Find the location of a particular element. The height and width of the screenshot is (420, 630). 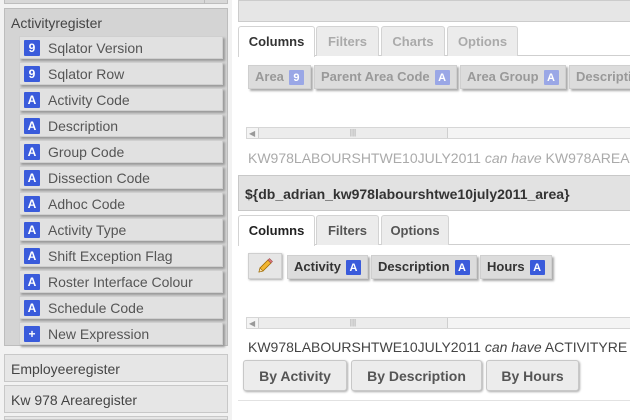

field-label: Dissection Code is located at coordinates (99, 177).